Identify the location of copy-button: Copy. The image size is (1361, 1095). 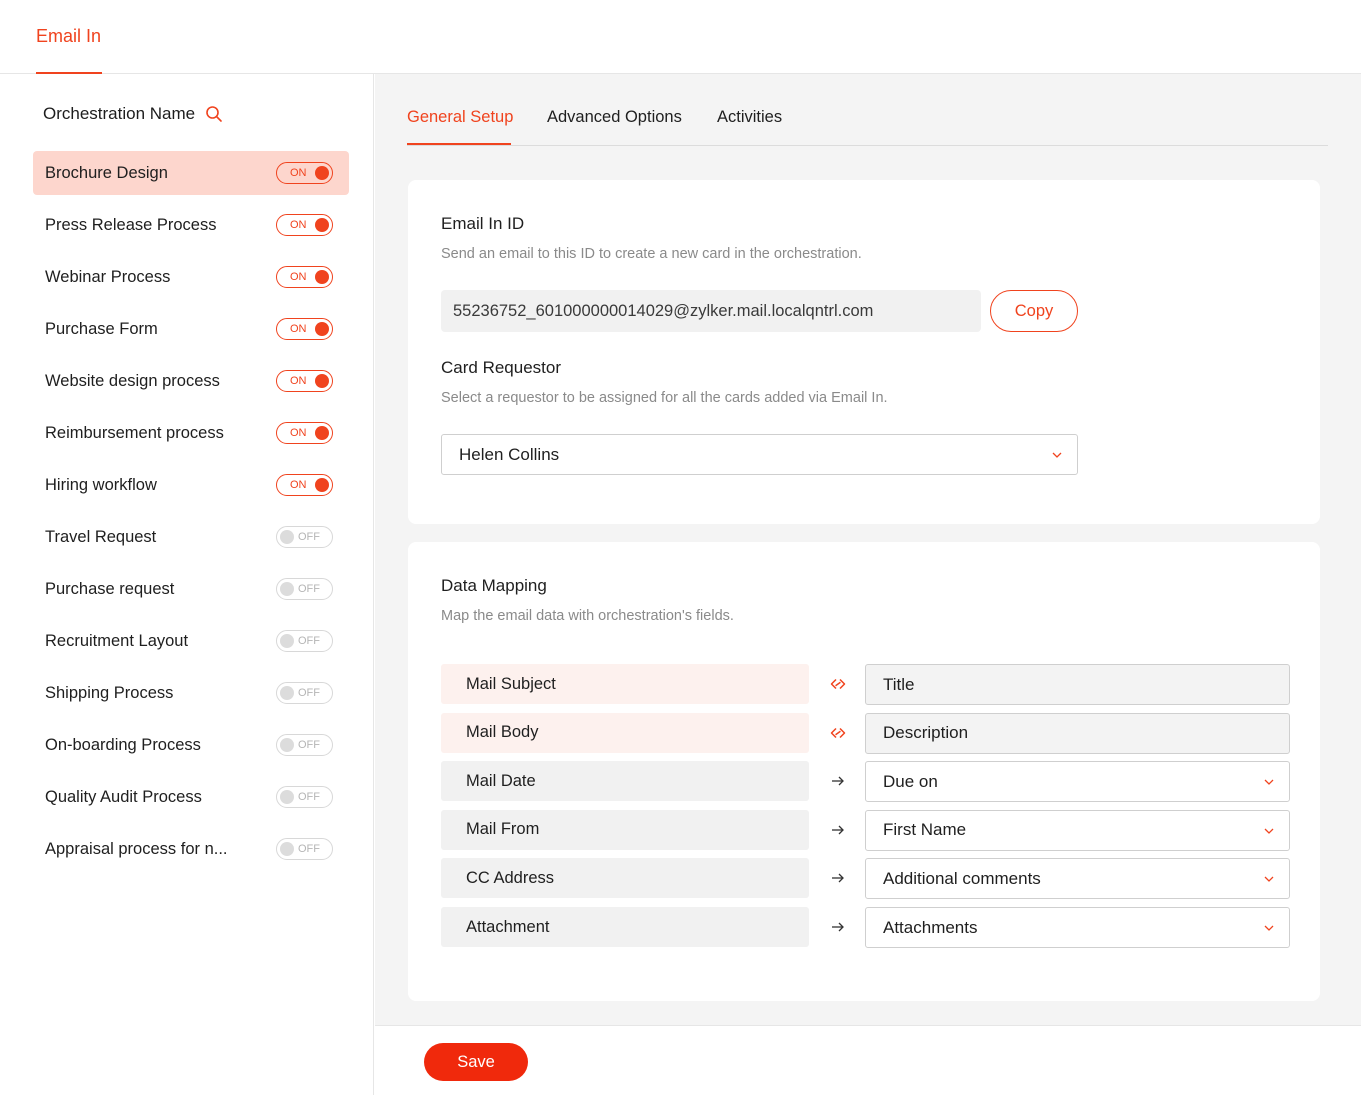
(1034, 311).